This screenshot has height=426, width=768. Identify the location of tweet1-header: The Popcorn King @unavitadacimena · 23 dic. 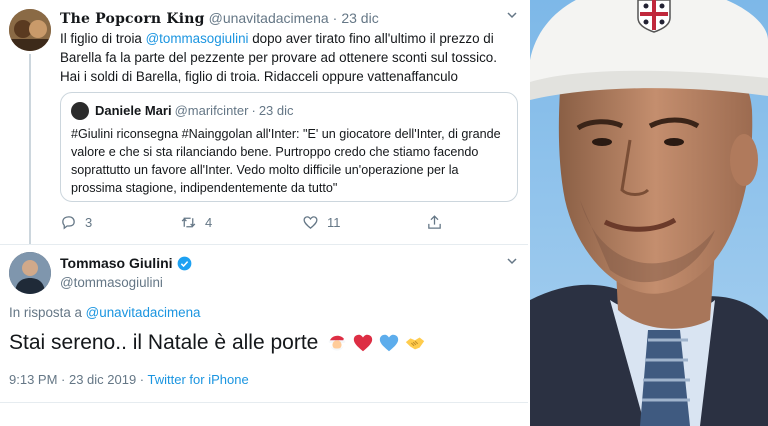
(219, 18).